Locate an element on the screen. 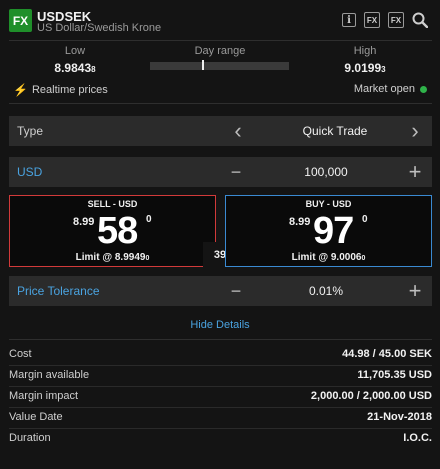  realtime-label: Realtime prices is located at coordinates (69, 90).